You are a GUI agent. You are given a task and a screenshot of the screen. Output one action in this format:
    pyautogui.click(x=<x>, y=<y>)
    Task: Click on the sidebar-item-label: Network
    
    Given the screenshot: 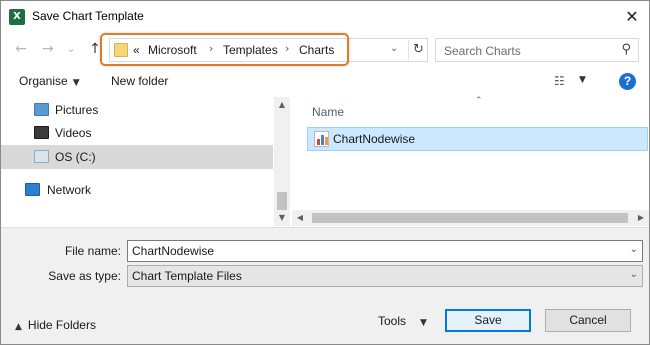 What is the action you would take?
    pyautogui.click(x=69, y=190)
    